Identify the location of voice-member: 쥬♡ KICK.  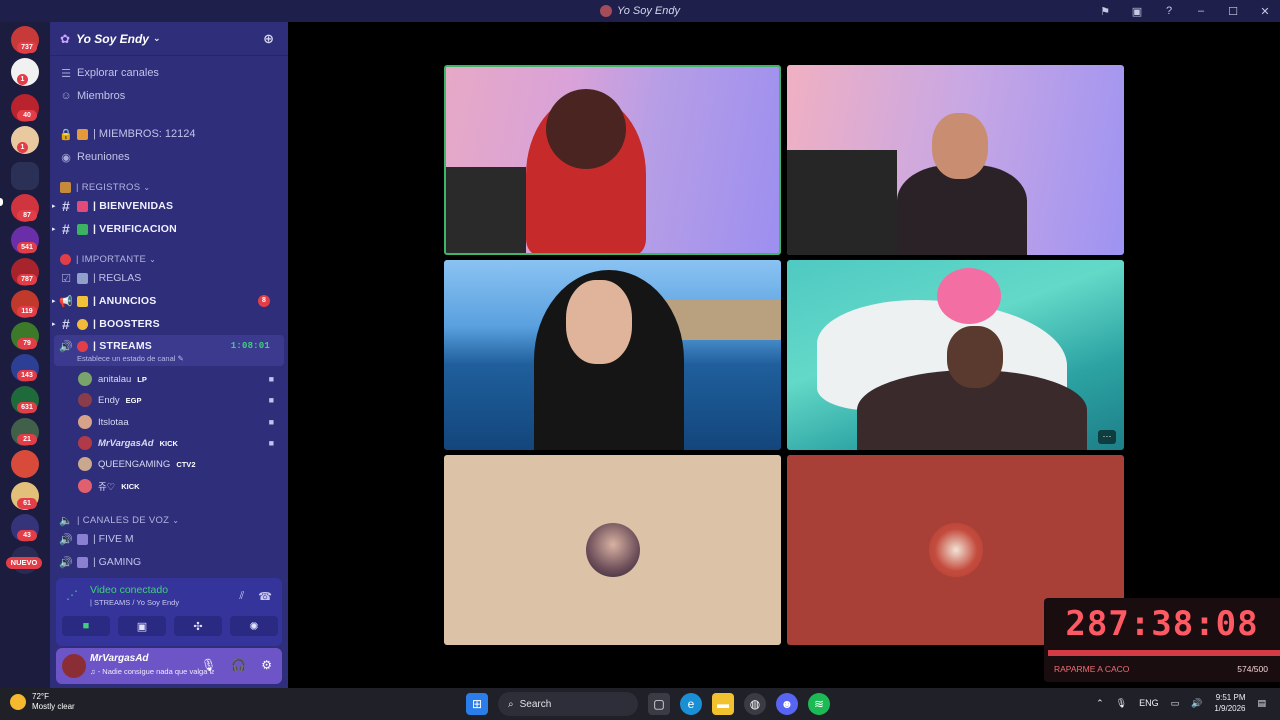
(178, 486).